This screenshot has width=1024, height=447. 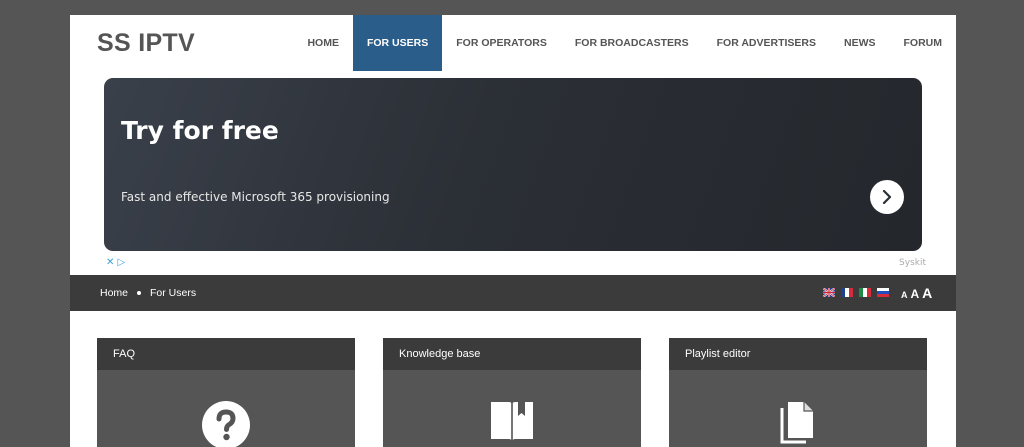 I want to click on nav-news: NEWS, so click(x=860, y=43).